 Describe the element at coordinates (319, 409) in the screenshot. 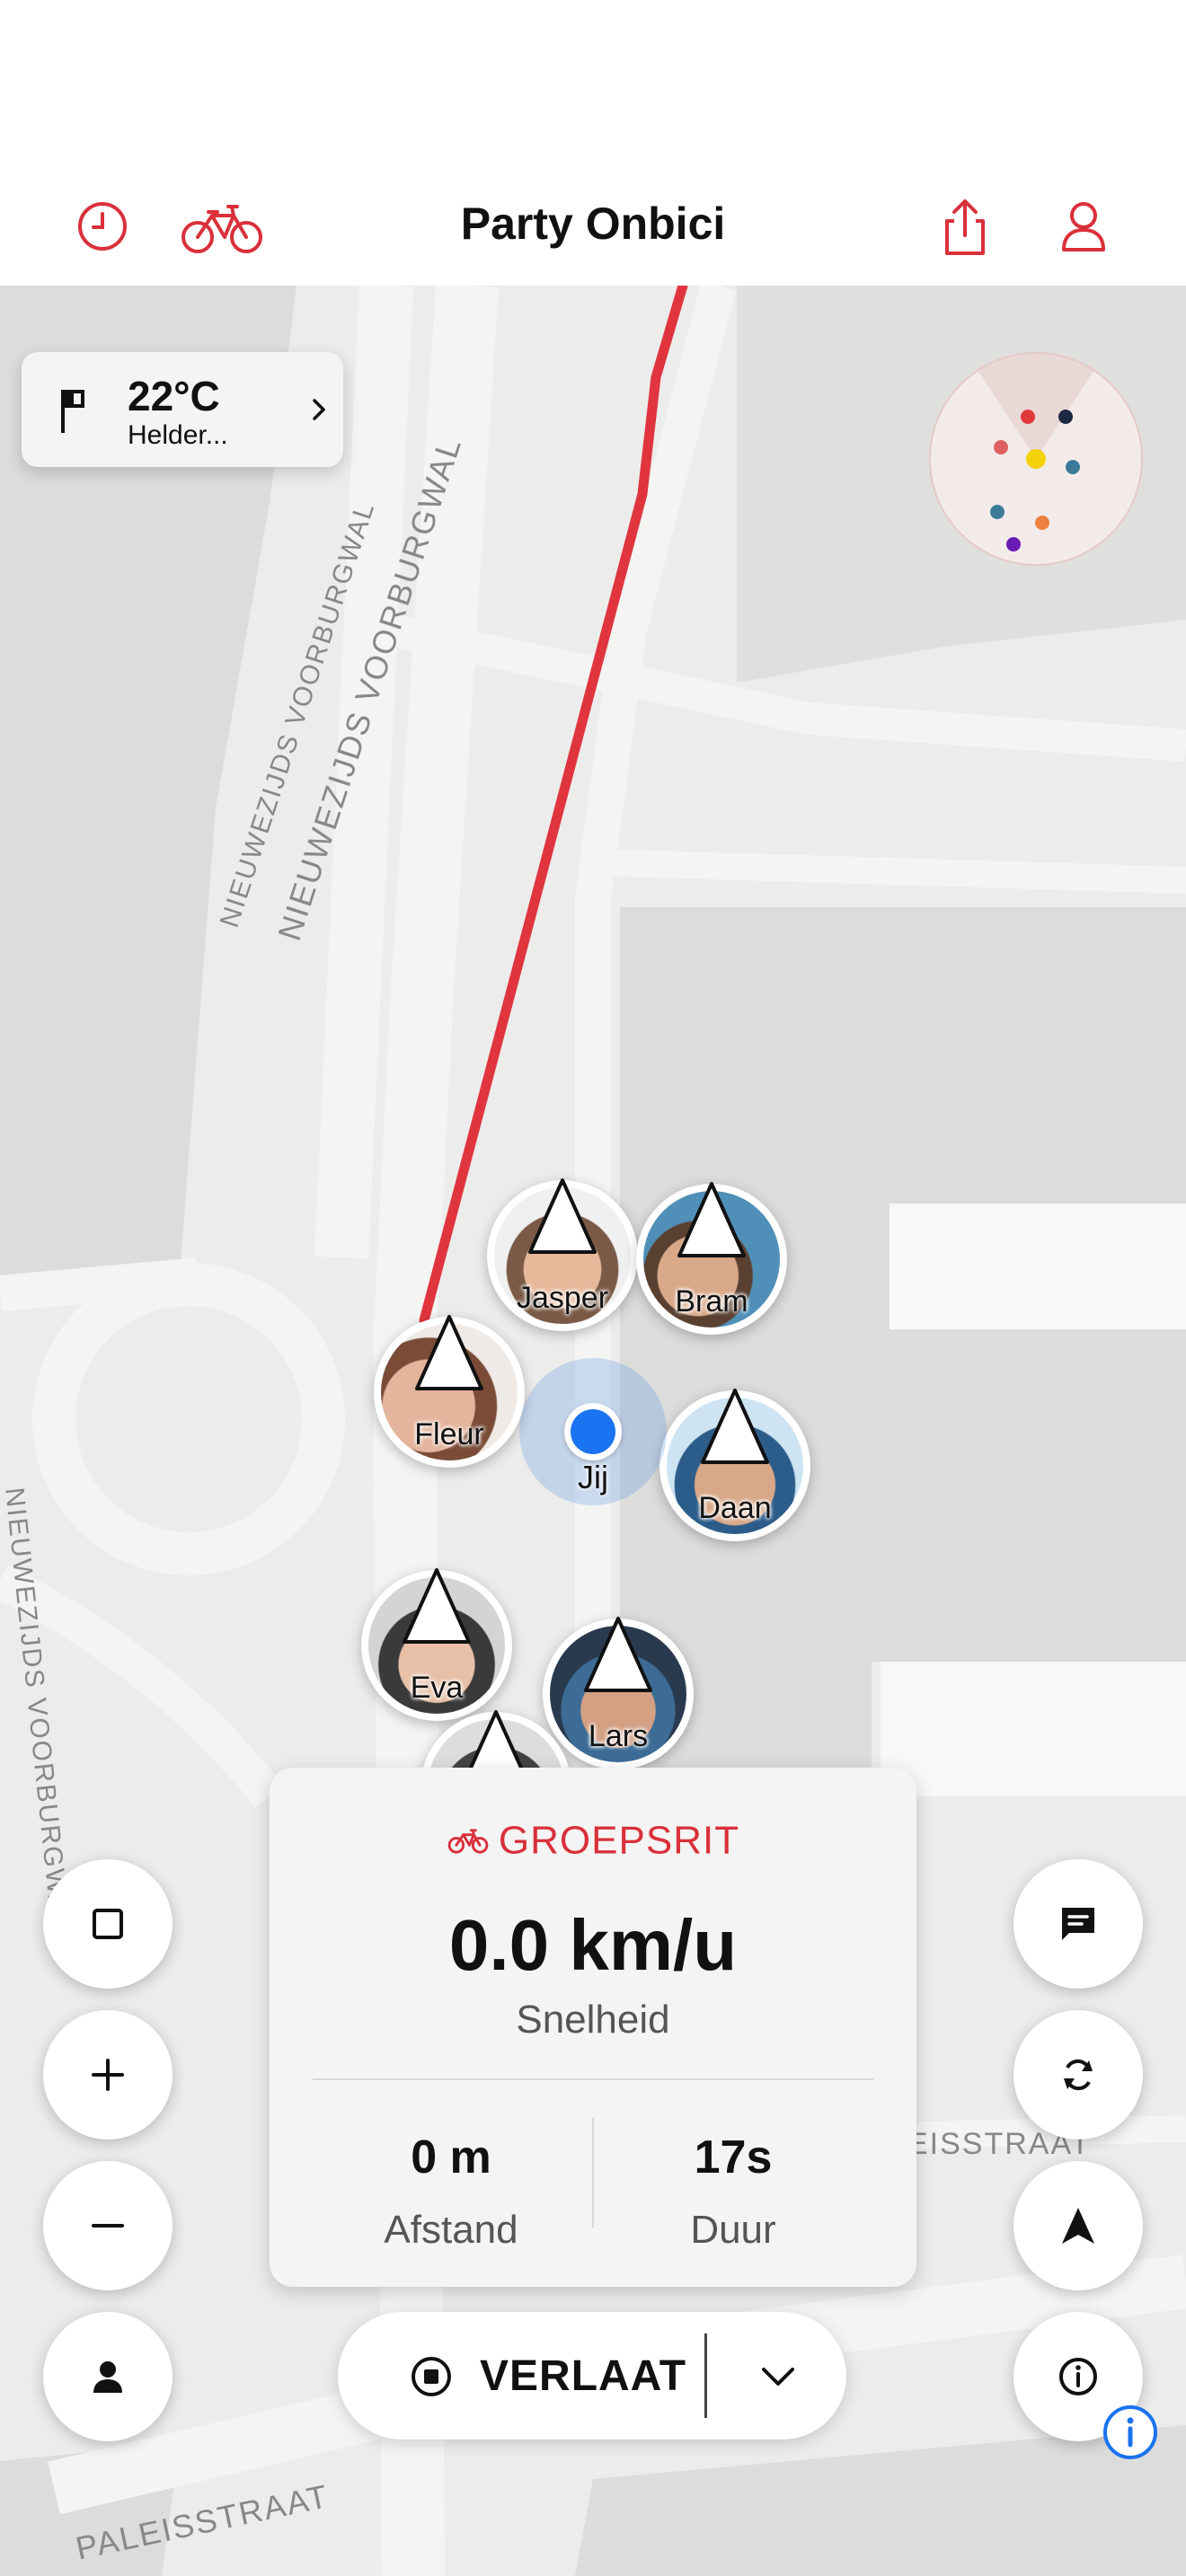

I see `chevron-right-icon` at that location.